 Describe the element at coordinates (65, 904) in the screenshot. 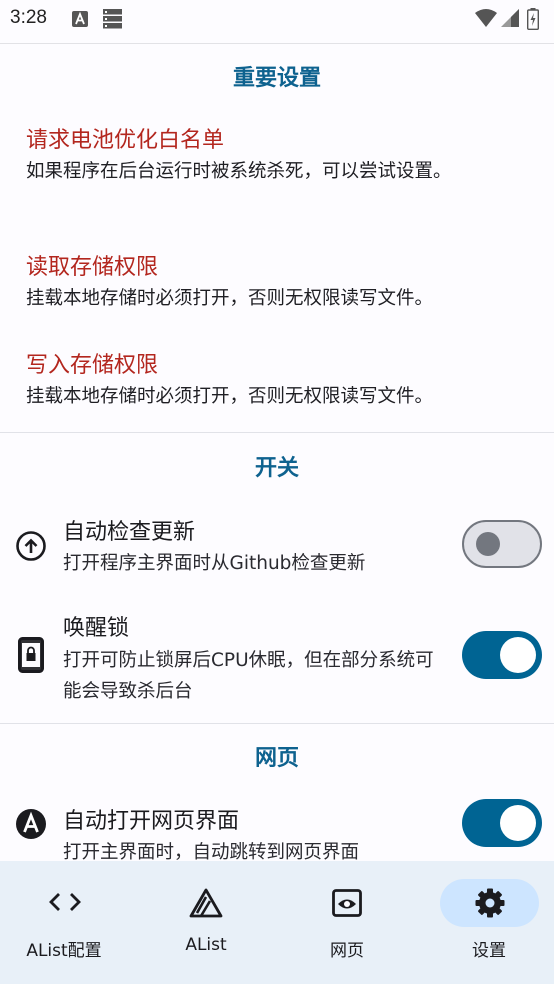

I see `code-icon` at that location.